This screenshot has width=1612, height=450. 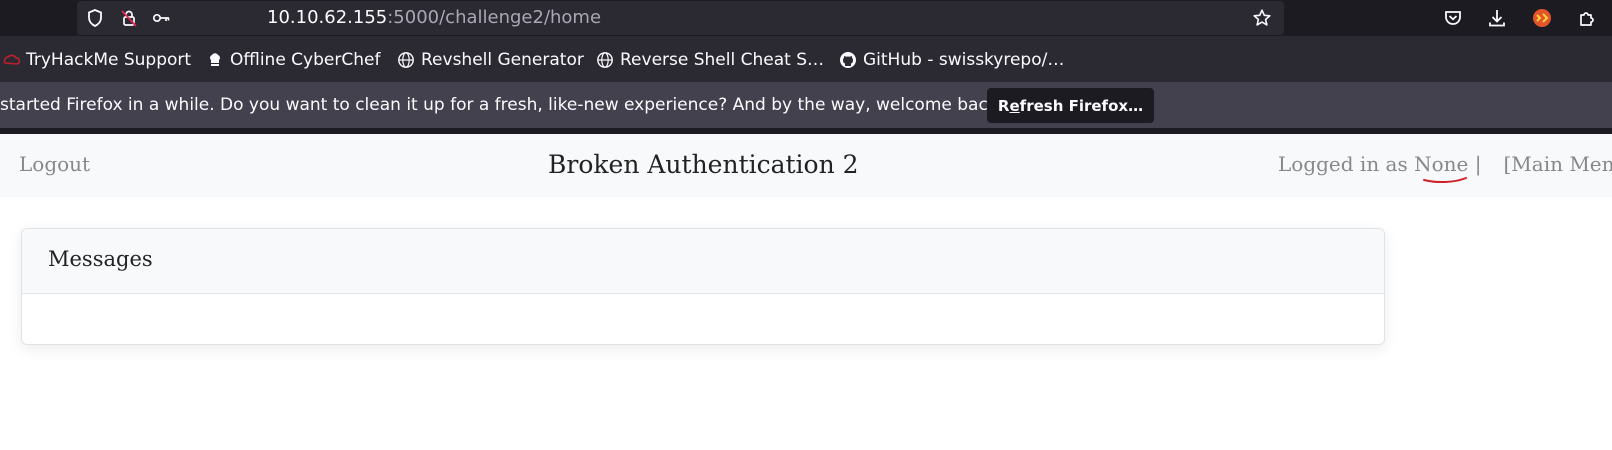 What do you see at coordinates (1557, 164) in the screenshot?
I see `main-menu-link: [Main Men` at bounding box center [1557, 164].